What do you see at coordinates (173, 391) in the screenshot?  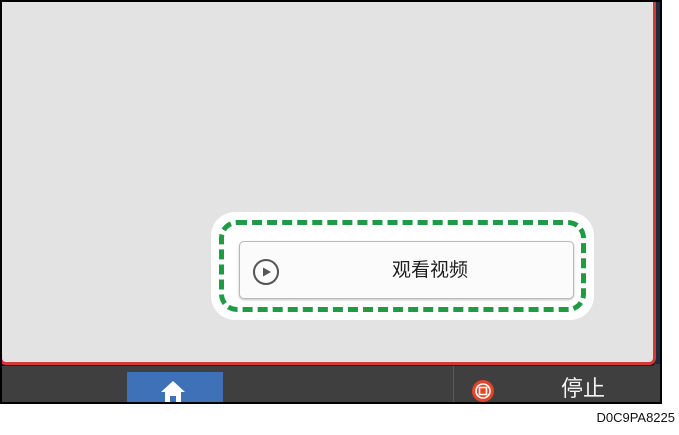 I see `home-icon` at bounding box center [173, 391].